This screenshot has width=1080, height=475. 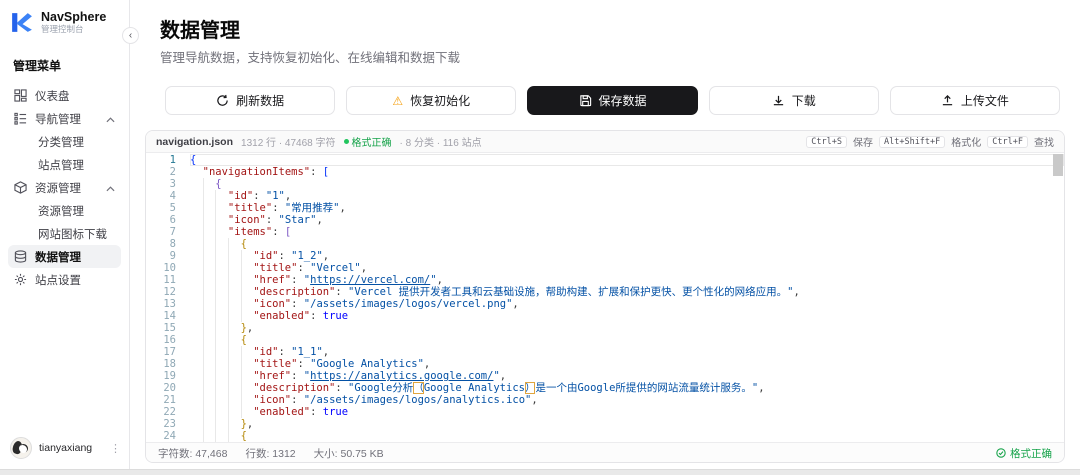 What do you see at coordinates (61, 142) in the screenshot?
I see `sidebar-item-label: 分类管理` at bounding box center [61, 142].